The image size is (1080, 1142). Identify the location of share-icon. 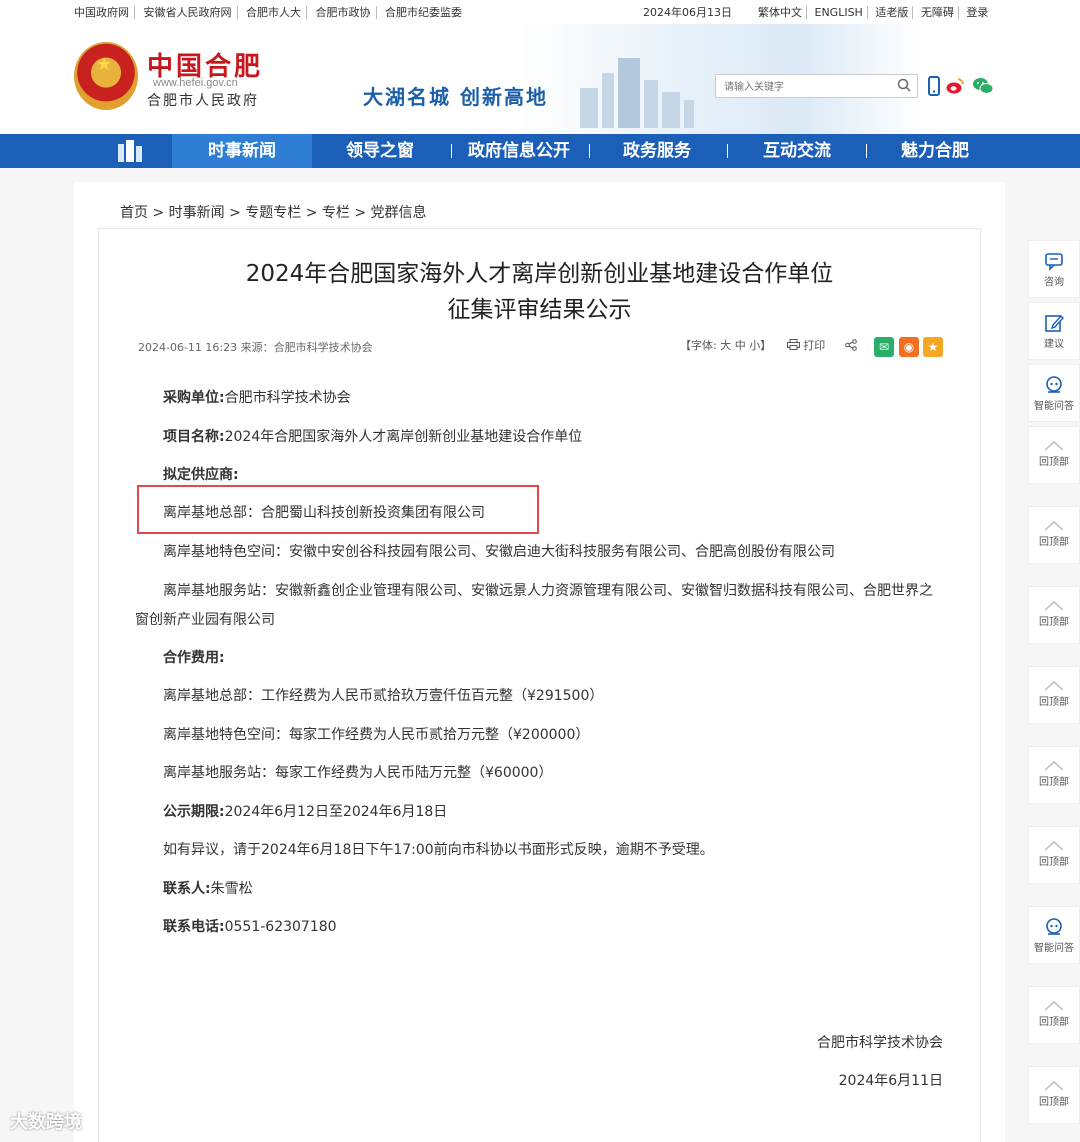
(850, 345).